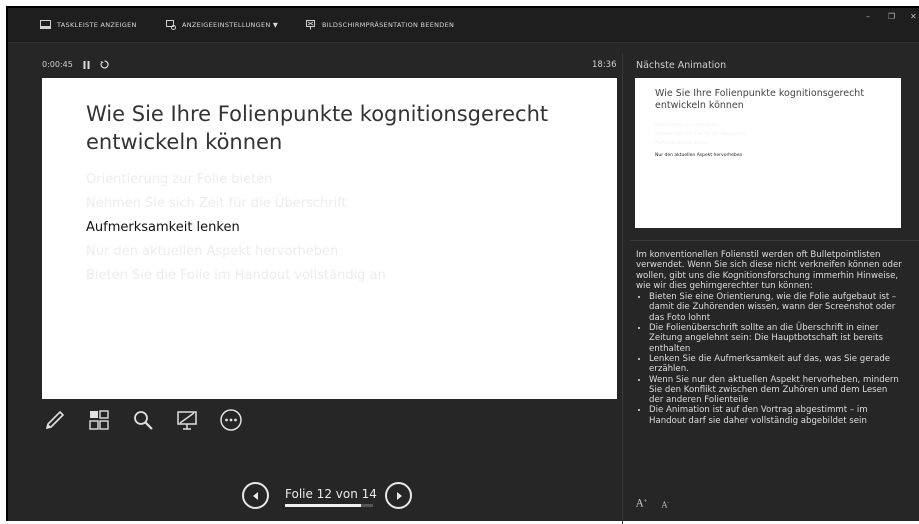 Image resolution: width=919 pixels, height=524 pixels. Describe the element at coordinates (212, 251) in the screenshot. I see `slide-bullet: Nur den aktuellen Aspekt hervorheben` at that location.